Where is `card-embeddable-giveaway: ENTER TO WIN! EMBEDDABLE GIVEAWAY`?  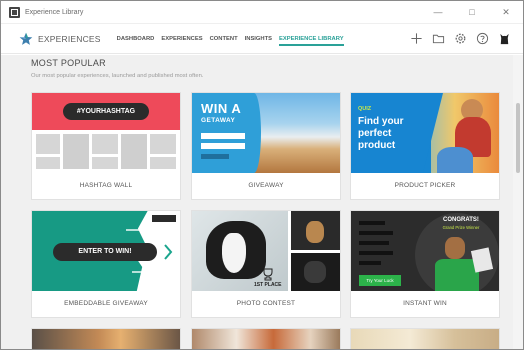 card-embeddable-giveaway: ENTER TO WIN! EMBEDDABLE GIVEAWAY is located at coordinates (106, 264).